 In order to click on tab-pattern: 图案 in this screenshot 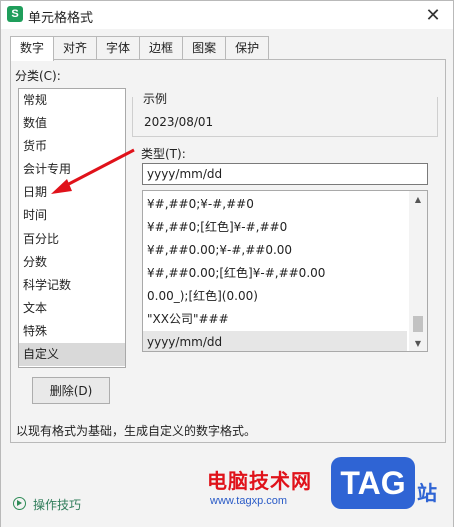, I will do `click(204, 48)`.